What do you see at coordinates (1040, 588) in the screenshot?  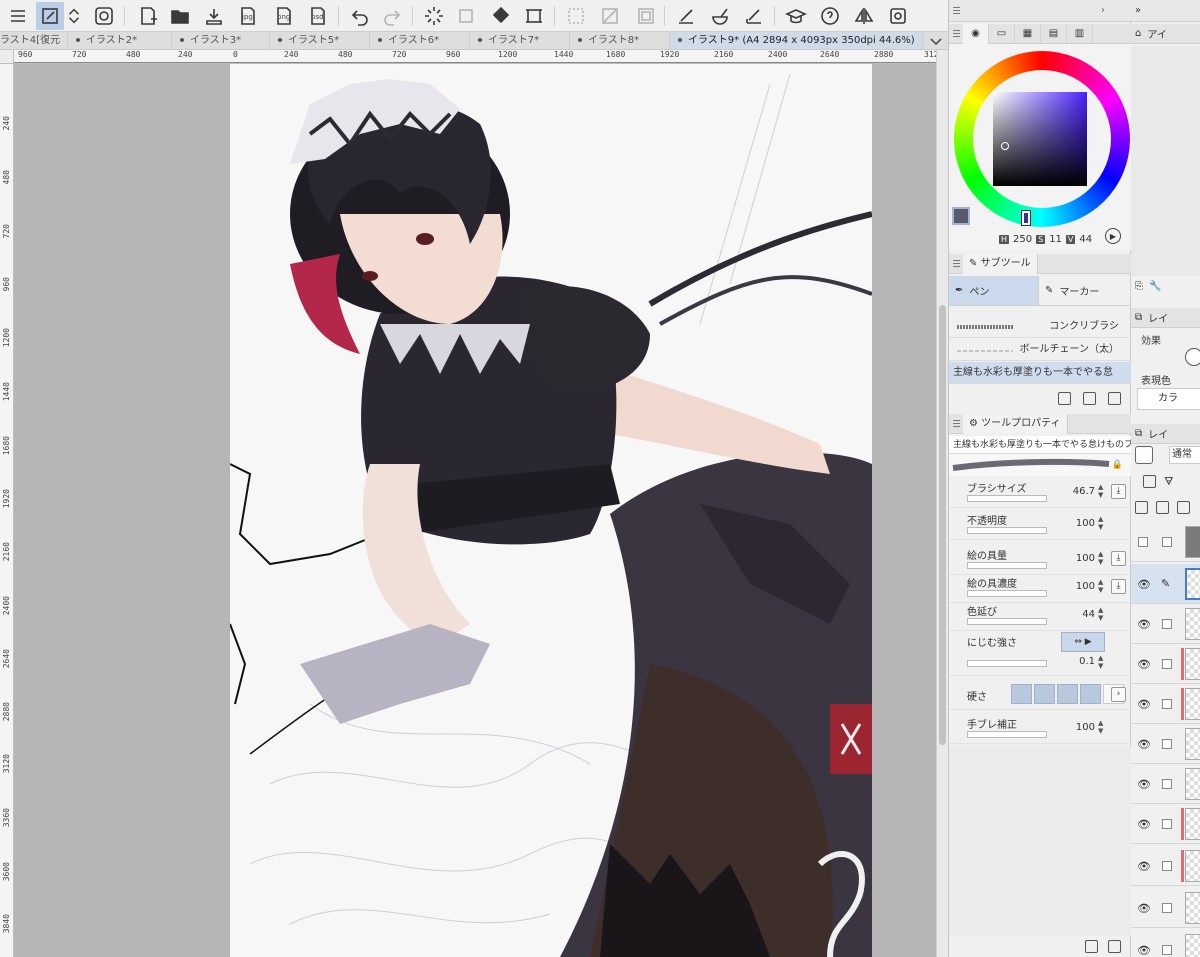 I see `prop-paint-density: 絵の具濃度 100 ▲ ▼ ⤓` at bounding box center [1040, 588].